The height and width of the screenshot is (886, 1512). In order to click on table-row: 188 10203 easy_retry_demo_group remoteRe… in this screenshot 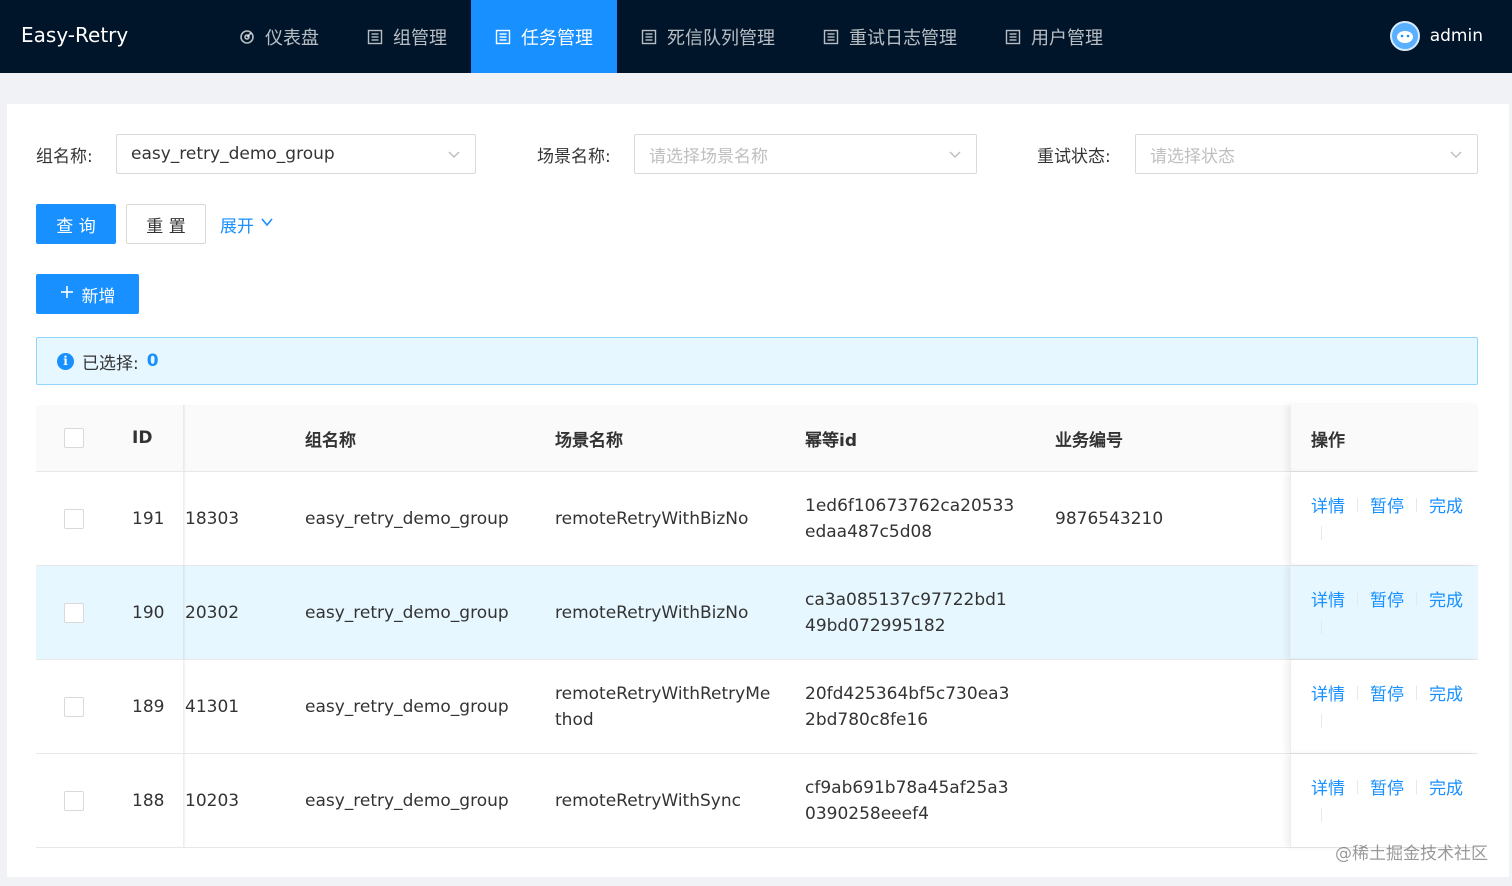, I will do `click(757, 801)`.